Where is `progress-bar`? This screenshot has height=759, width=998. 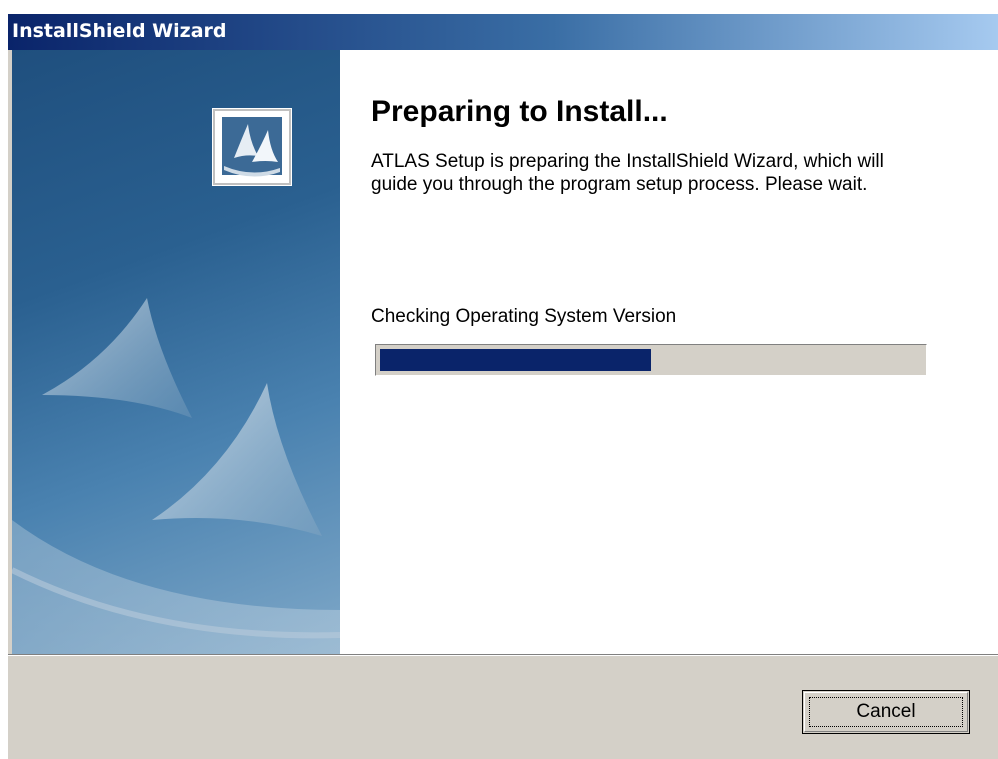 progress-bar is located at coordinates (651, 360).